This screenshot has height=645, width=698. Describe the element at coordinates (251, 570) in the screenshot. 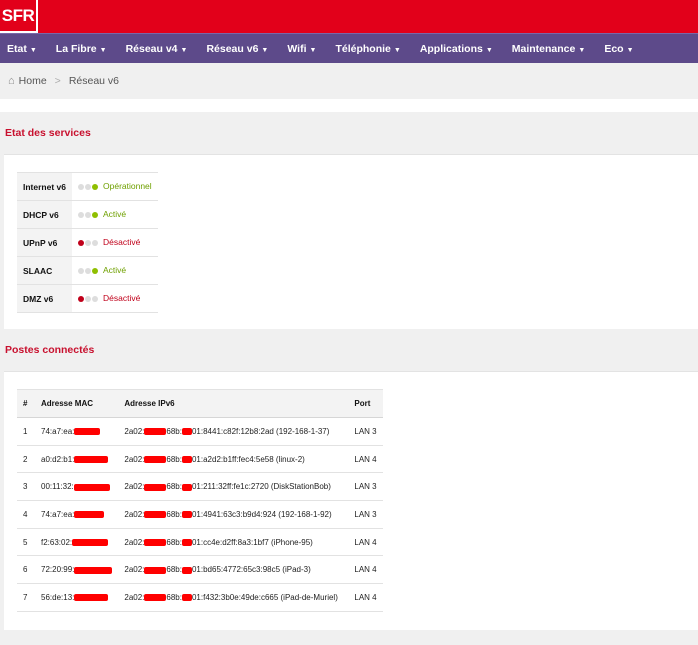

I see `ip-suffix: 01:bd65:4772:65c3:98c5 (iPad-3)` at that location.